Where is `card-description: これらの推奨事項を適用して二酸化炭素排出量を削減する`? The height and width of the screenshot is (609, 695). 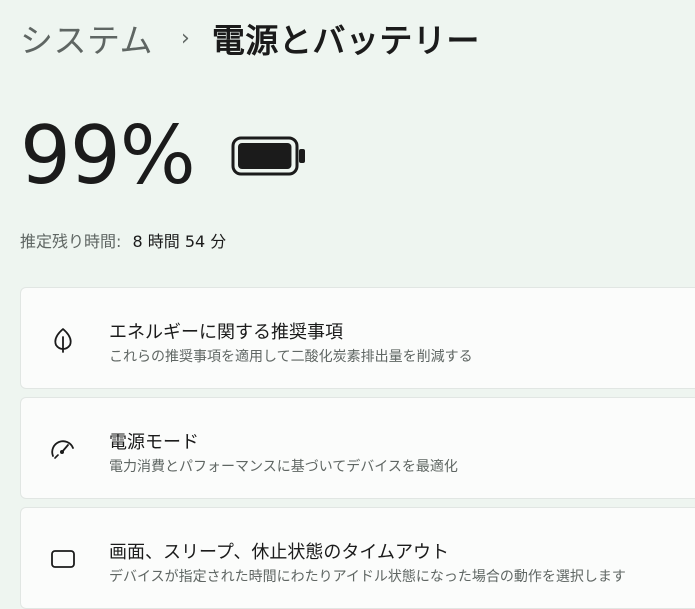
card-description: これらの推奨事項を適用して二酸化炭素排出量を削減する is located at coordinates (291, 357).